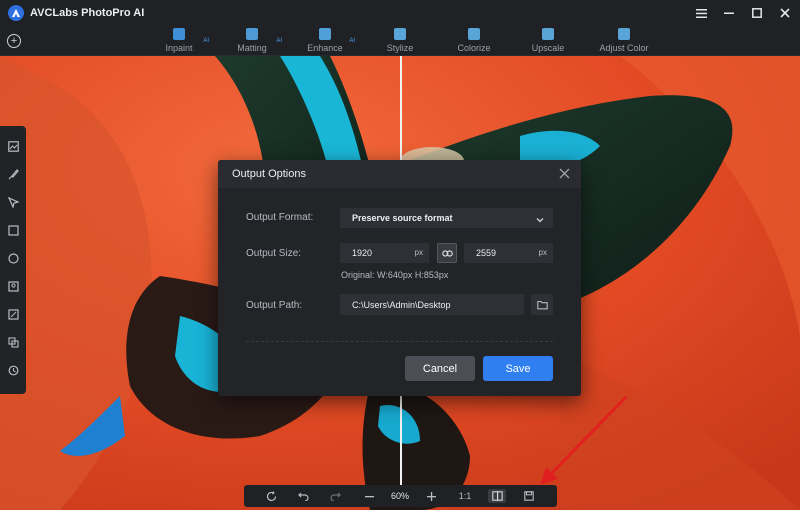  What do you see at coordinates (418, 252) in the screenshot?
I see `width-unit: px` at bounding box center [418, 252].